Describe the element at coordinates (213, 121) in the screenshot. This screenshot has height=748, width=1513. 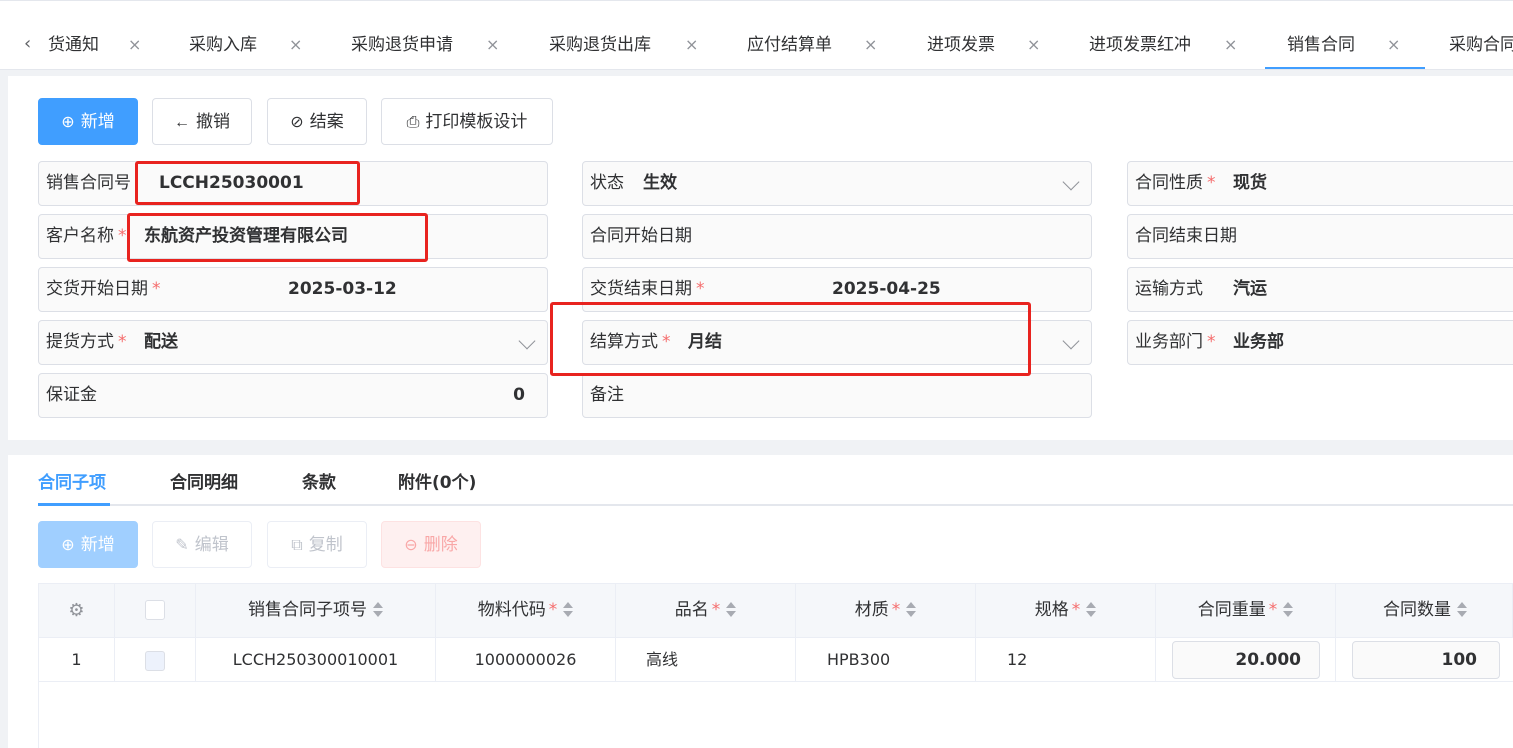
I see `revoke-label: 撤销` at that location.